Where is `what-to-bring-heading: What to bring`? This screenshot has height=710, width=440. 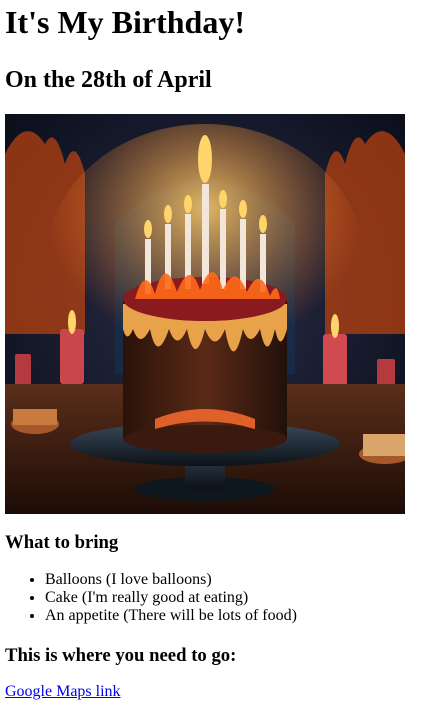 what-to-bring-heading: What to bring is located at coordinates (62, 542).